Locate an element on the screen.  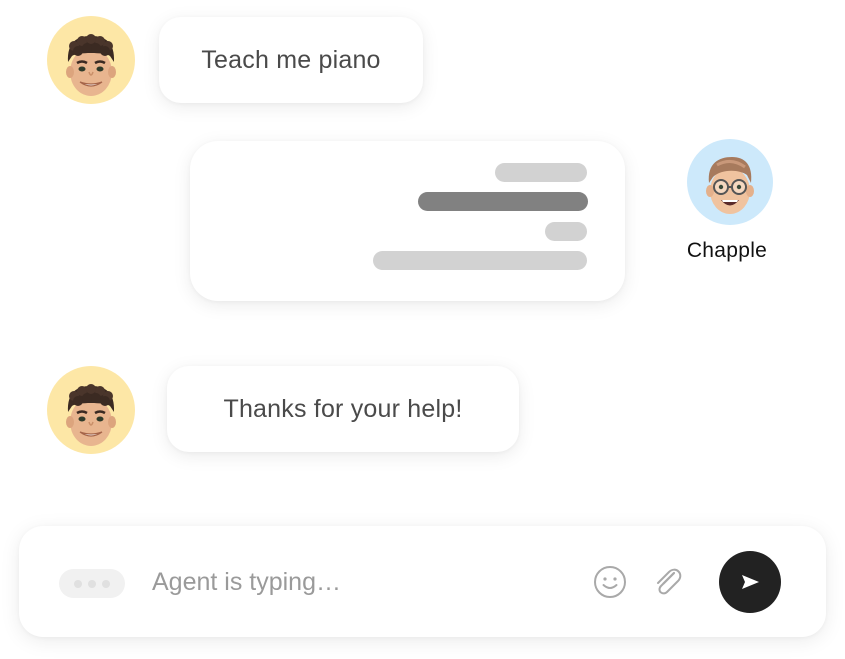
send-arrow-icon is located at coordinates (750, 582).